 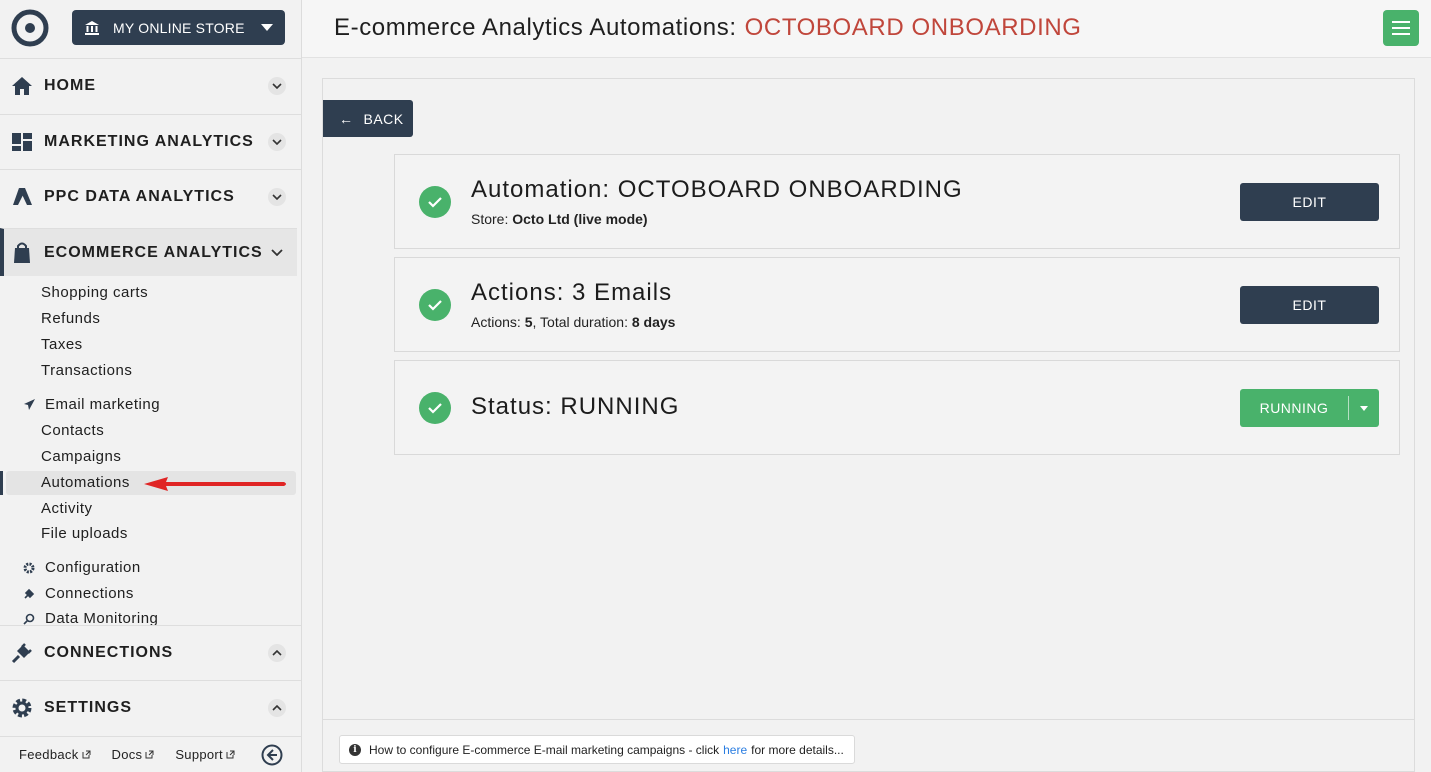 I want to click on dashboard-icon, so click(x=22, y=142).